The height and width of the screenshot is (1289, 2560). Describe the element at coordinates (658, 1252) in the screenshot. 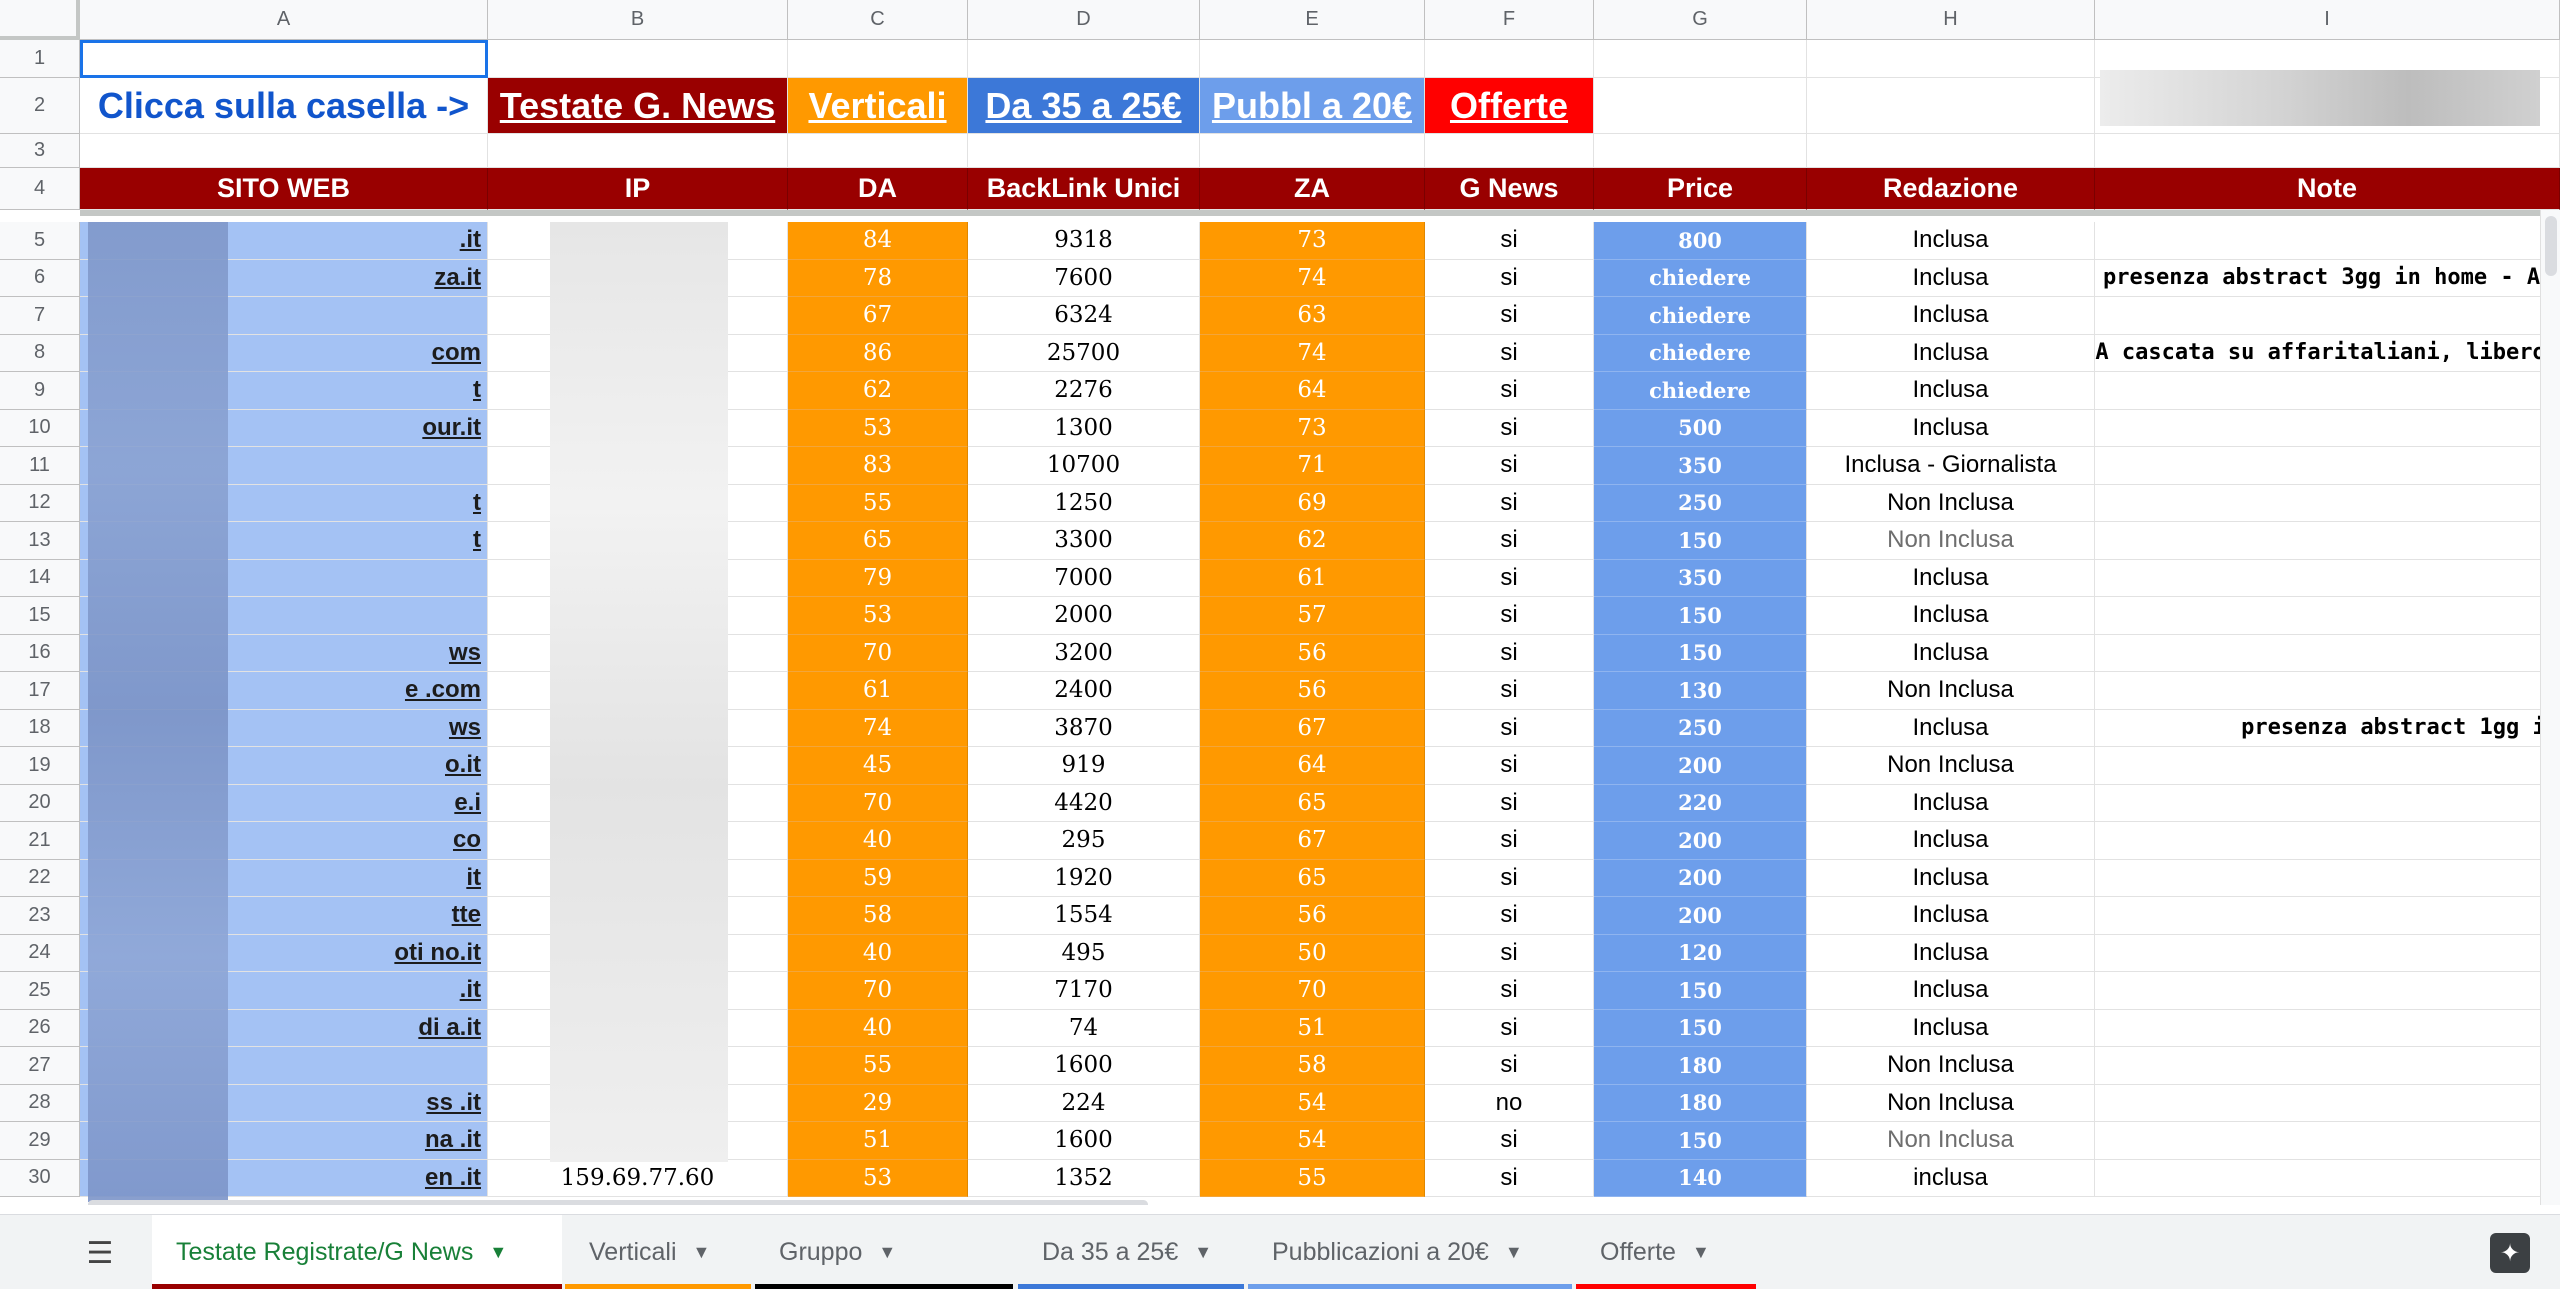

I see `tab-verticali: Verticali ▼` at that location.